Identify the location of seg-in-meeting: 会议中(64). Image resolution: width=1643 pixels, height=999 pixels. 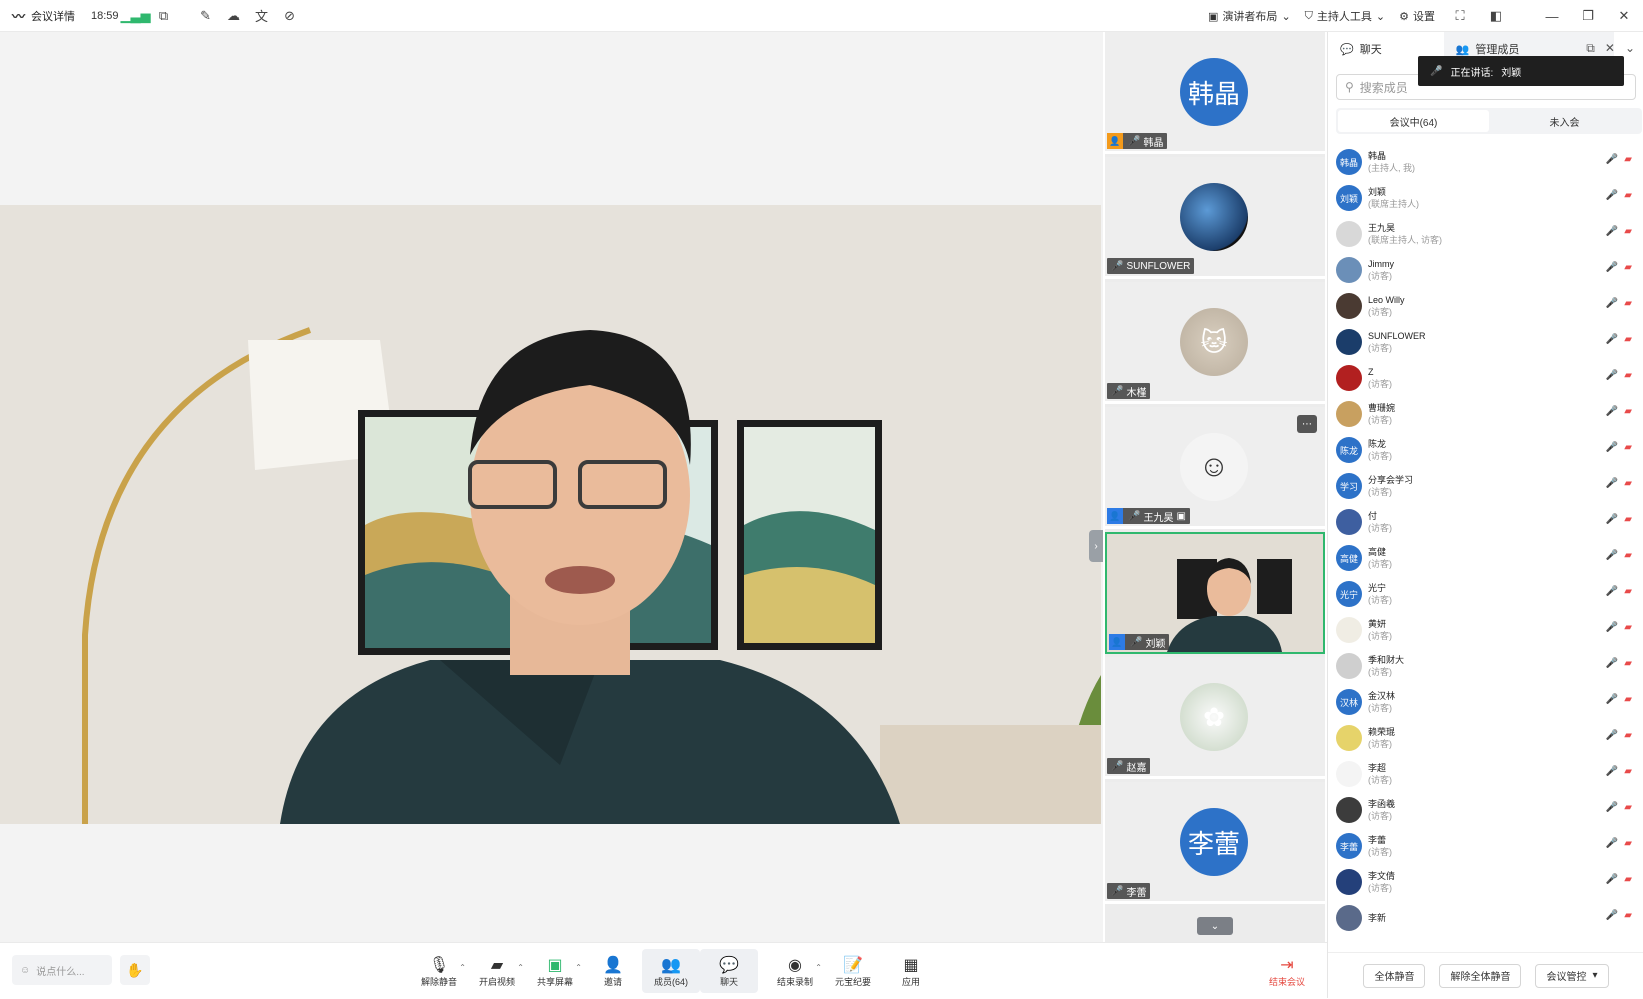
(1413, 121).